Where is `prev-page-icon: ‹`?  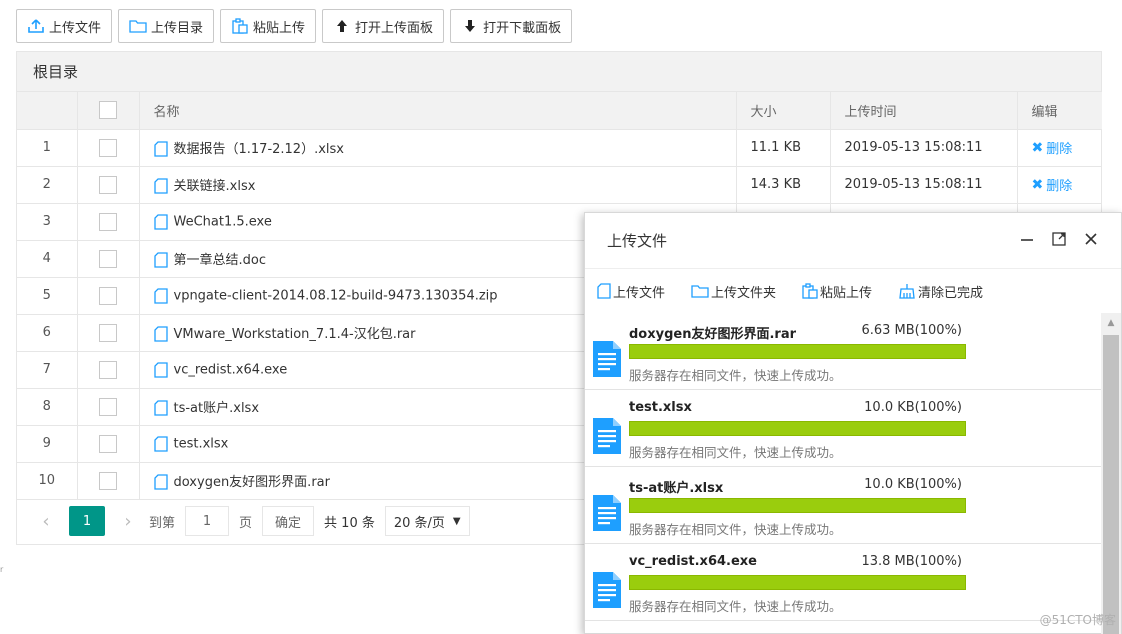 prev-page-icon: ‹ is located at coordinates (46, 521).